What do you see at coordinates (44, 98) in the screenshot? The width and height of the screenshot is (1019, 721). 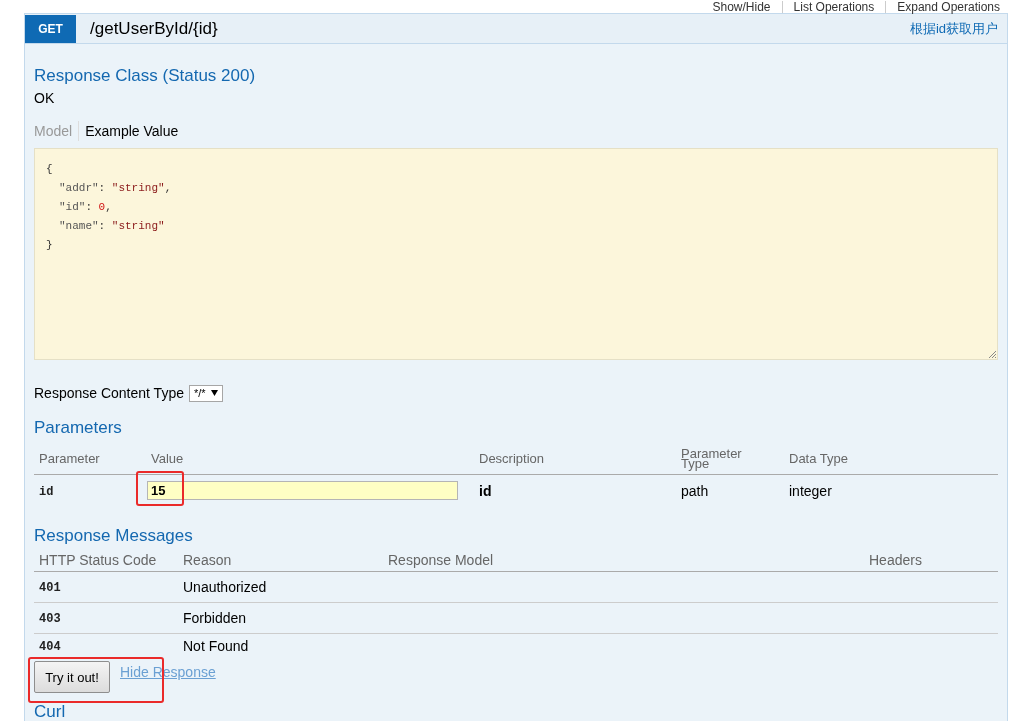 I see `status-text: OK` at bounding box center [44, 98].